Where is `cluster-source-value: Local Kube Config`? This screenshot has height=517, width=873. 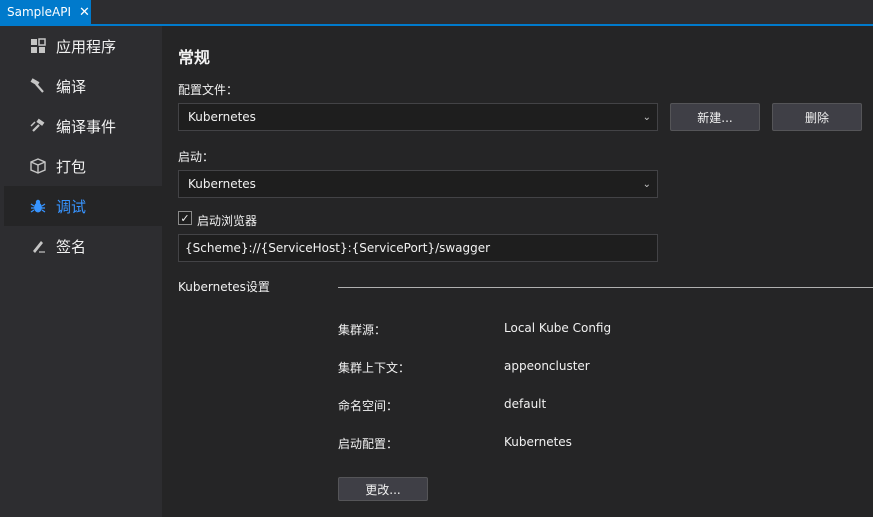 cluster-source-value: Local Kube Config is located at coordinates (558, 328).